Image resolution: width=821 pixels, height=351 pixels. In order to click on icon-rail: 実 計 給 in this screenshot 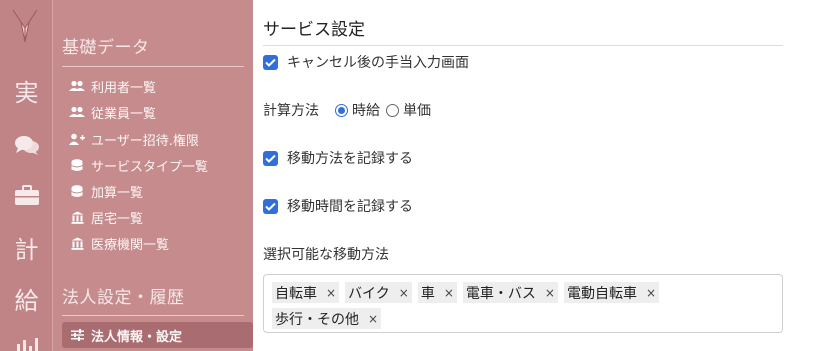, I will do `click(26, 175)`.